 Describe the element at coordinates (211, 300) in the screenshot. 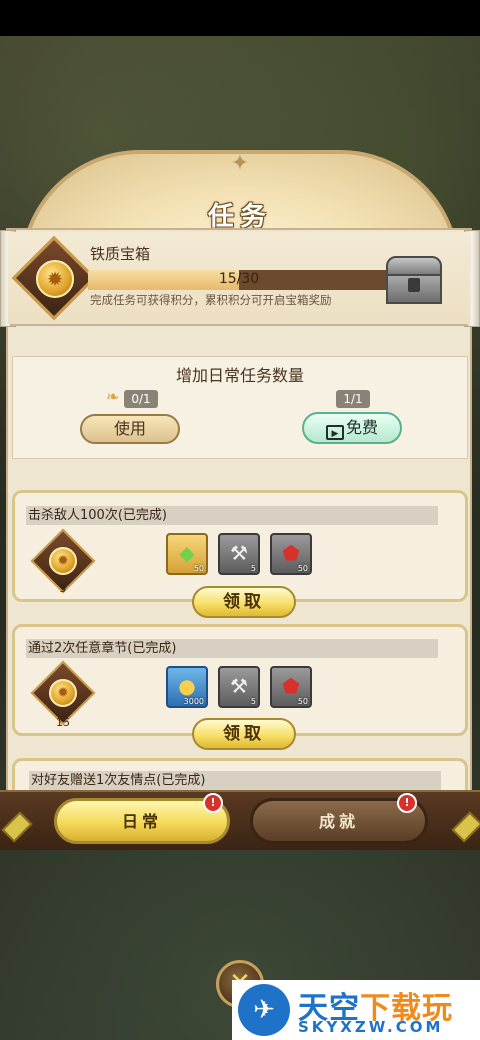

I see `chest-description: 完成任务可获得积分，累积积分可开启宝箱奖励` at that location.